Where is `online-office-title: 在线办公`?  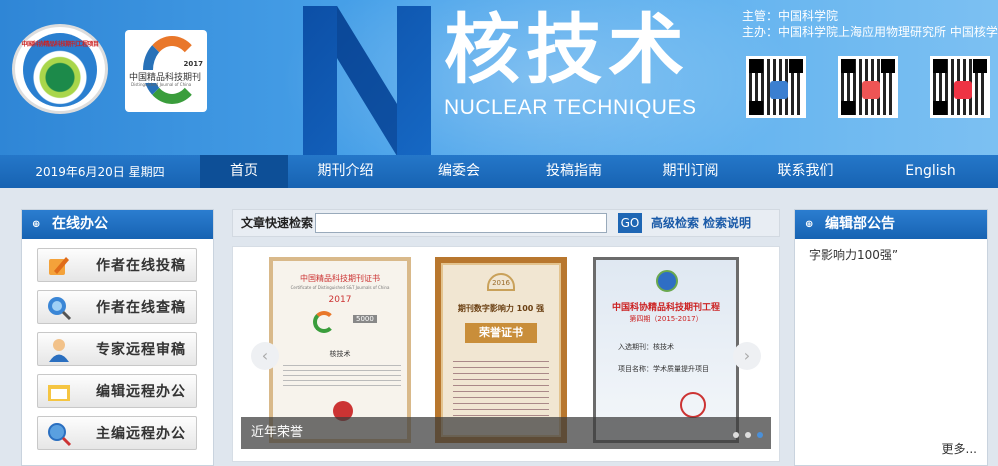
online-office-title: 在线办公 is located at coordinates (80, 224).